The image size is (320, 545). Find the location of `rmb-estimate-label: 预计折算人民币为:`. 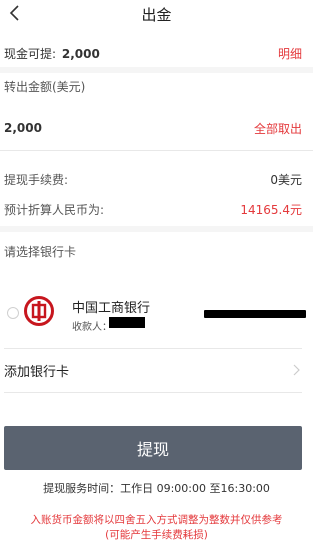

rmb-estimate-label: 预计折算人民币为: is located at coordinates (54, 210).